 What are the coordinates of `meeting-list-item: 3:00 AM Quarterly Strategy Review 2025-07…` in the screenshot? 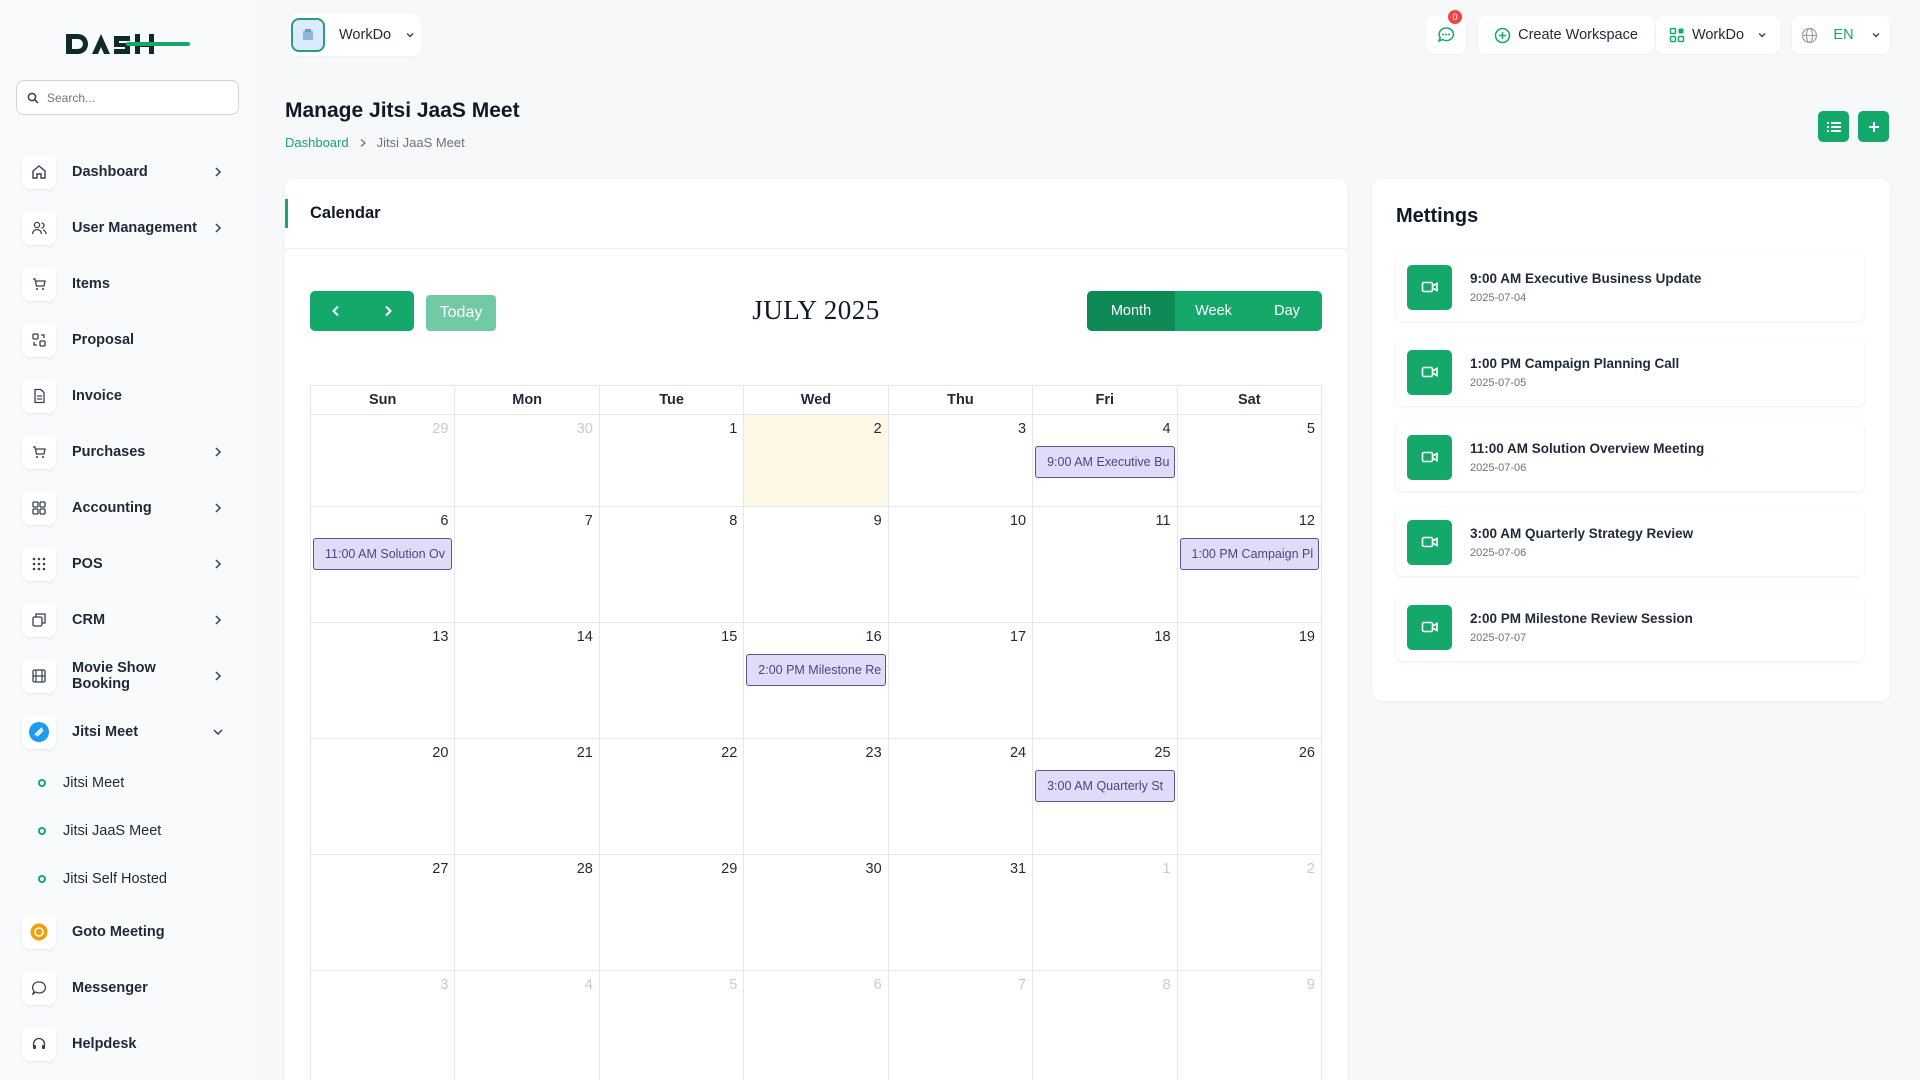 It's located at (1630, 542).